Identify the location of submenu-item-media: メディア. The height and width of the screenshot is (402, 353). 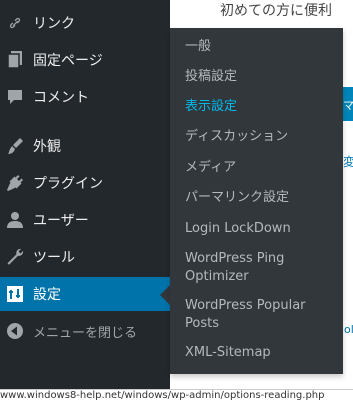
(260, 168).